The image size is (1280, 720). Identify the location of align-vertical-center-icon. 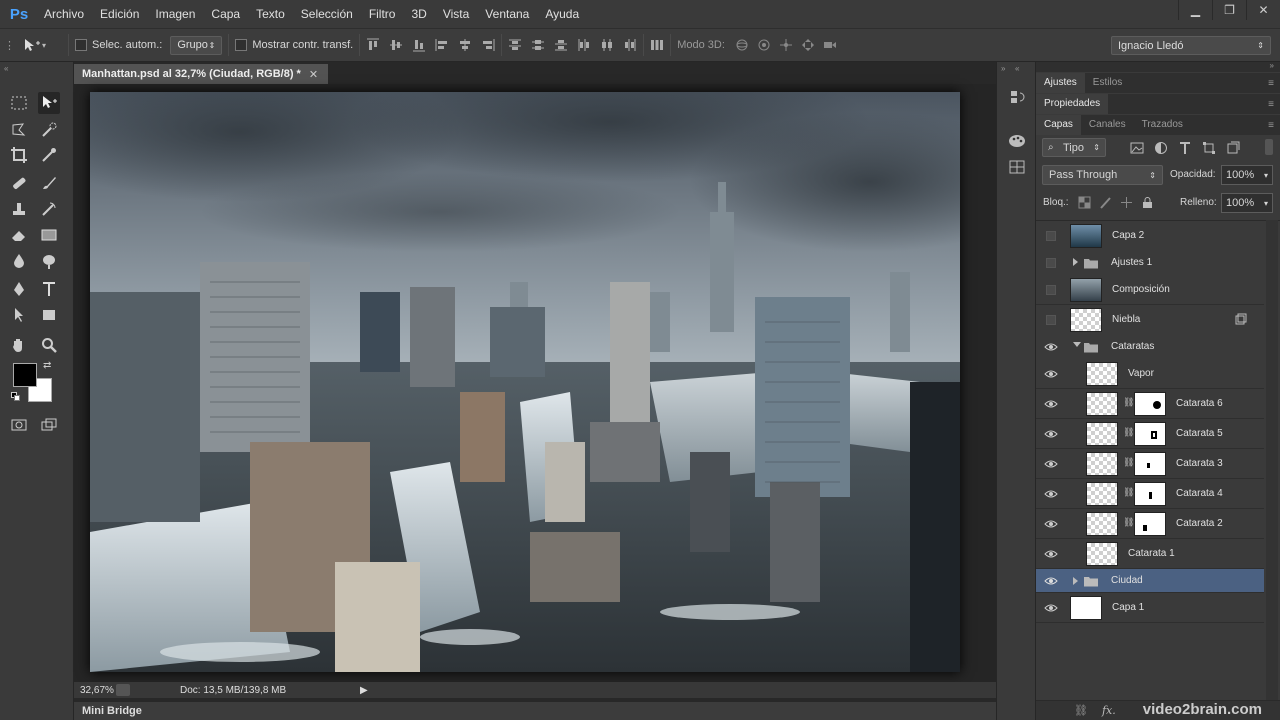
(396, 45).